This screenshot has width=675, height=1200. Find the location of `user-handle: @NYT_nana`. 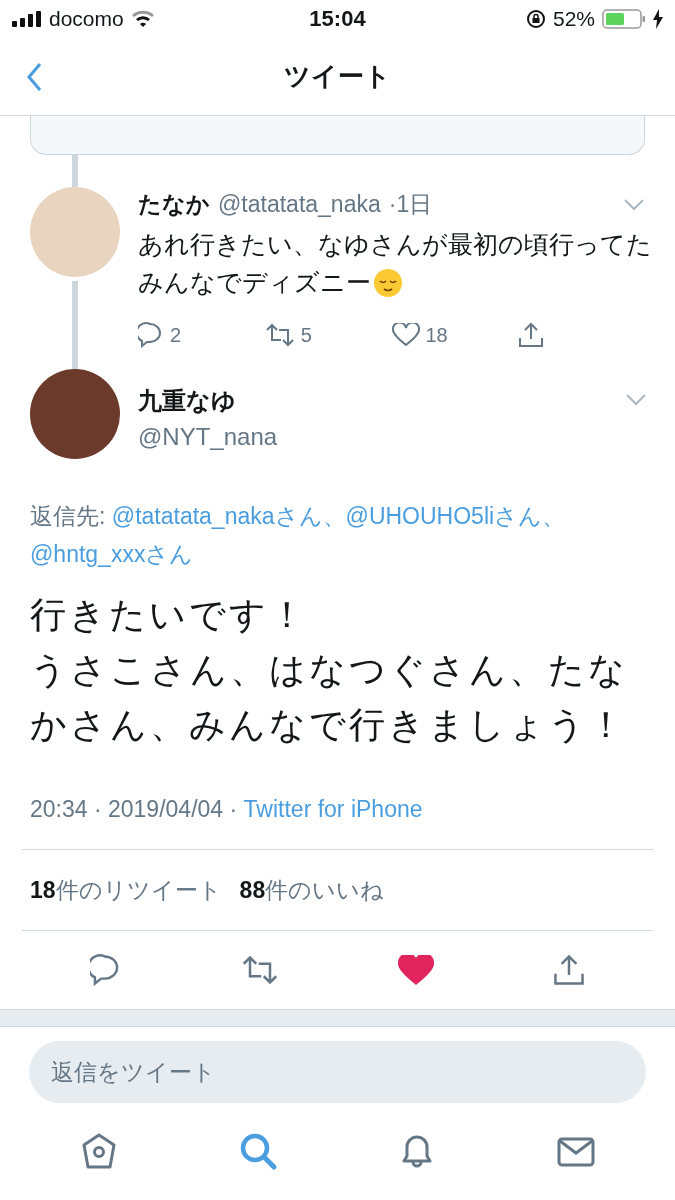

user-handle: @NYT_nana is located at coordinates (208, 437).